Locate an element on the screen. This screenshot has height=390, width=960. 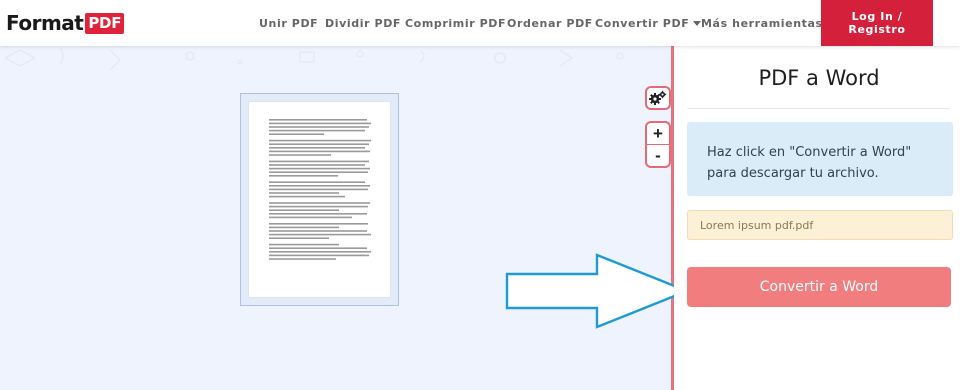
nav-item-dividir-pdf: Dividir PDF is located at coordinates (363, 23).